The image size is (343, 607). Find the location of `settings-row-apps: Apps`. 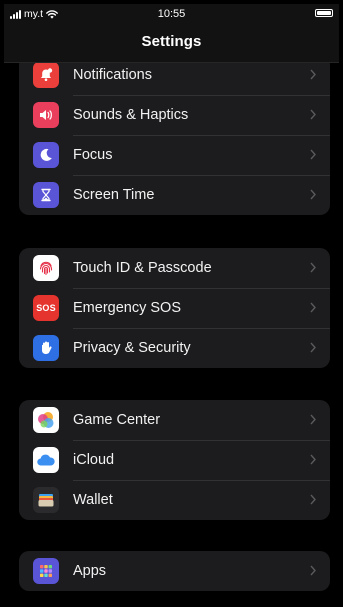

settings-row-apps: Apps is located at coordinates (174, 571).